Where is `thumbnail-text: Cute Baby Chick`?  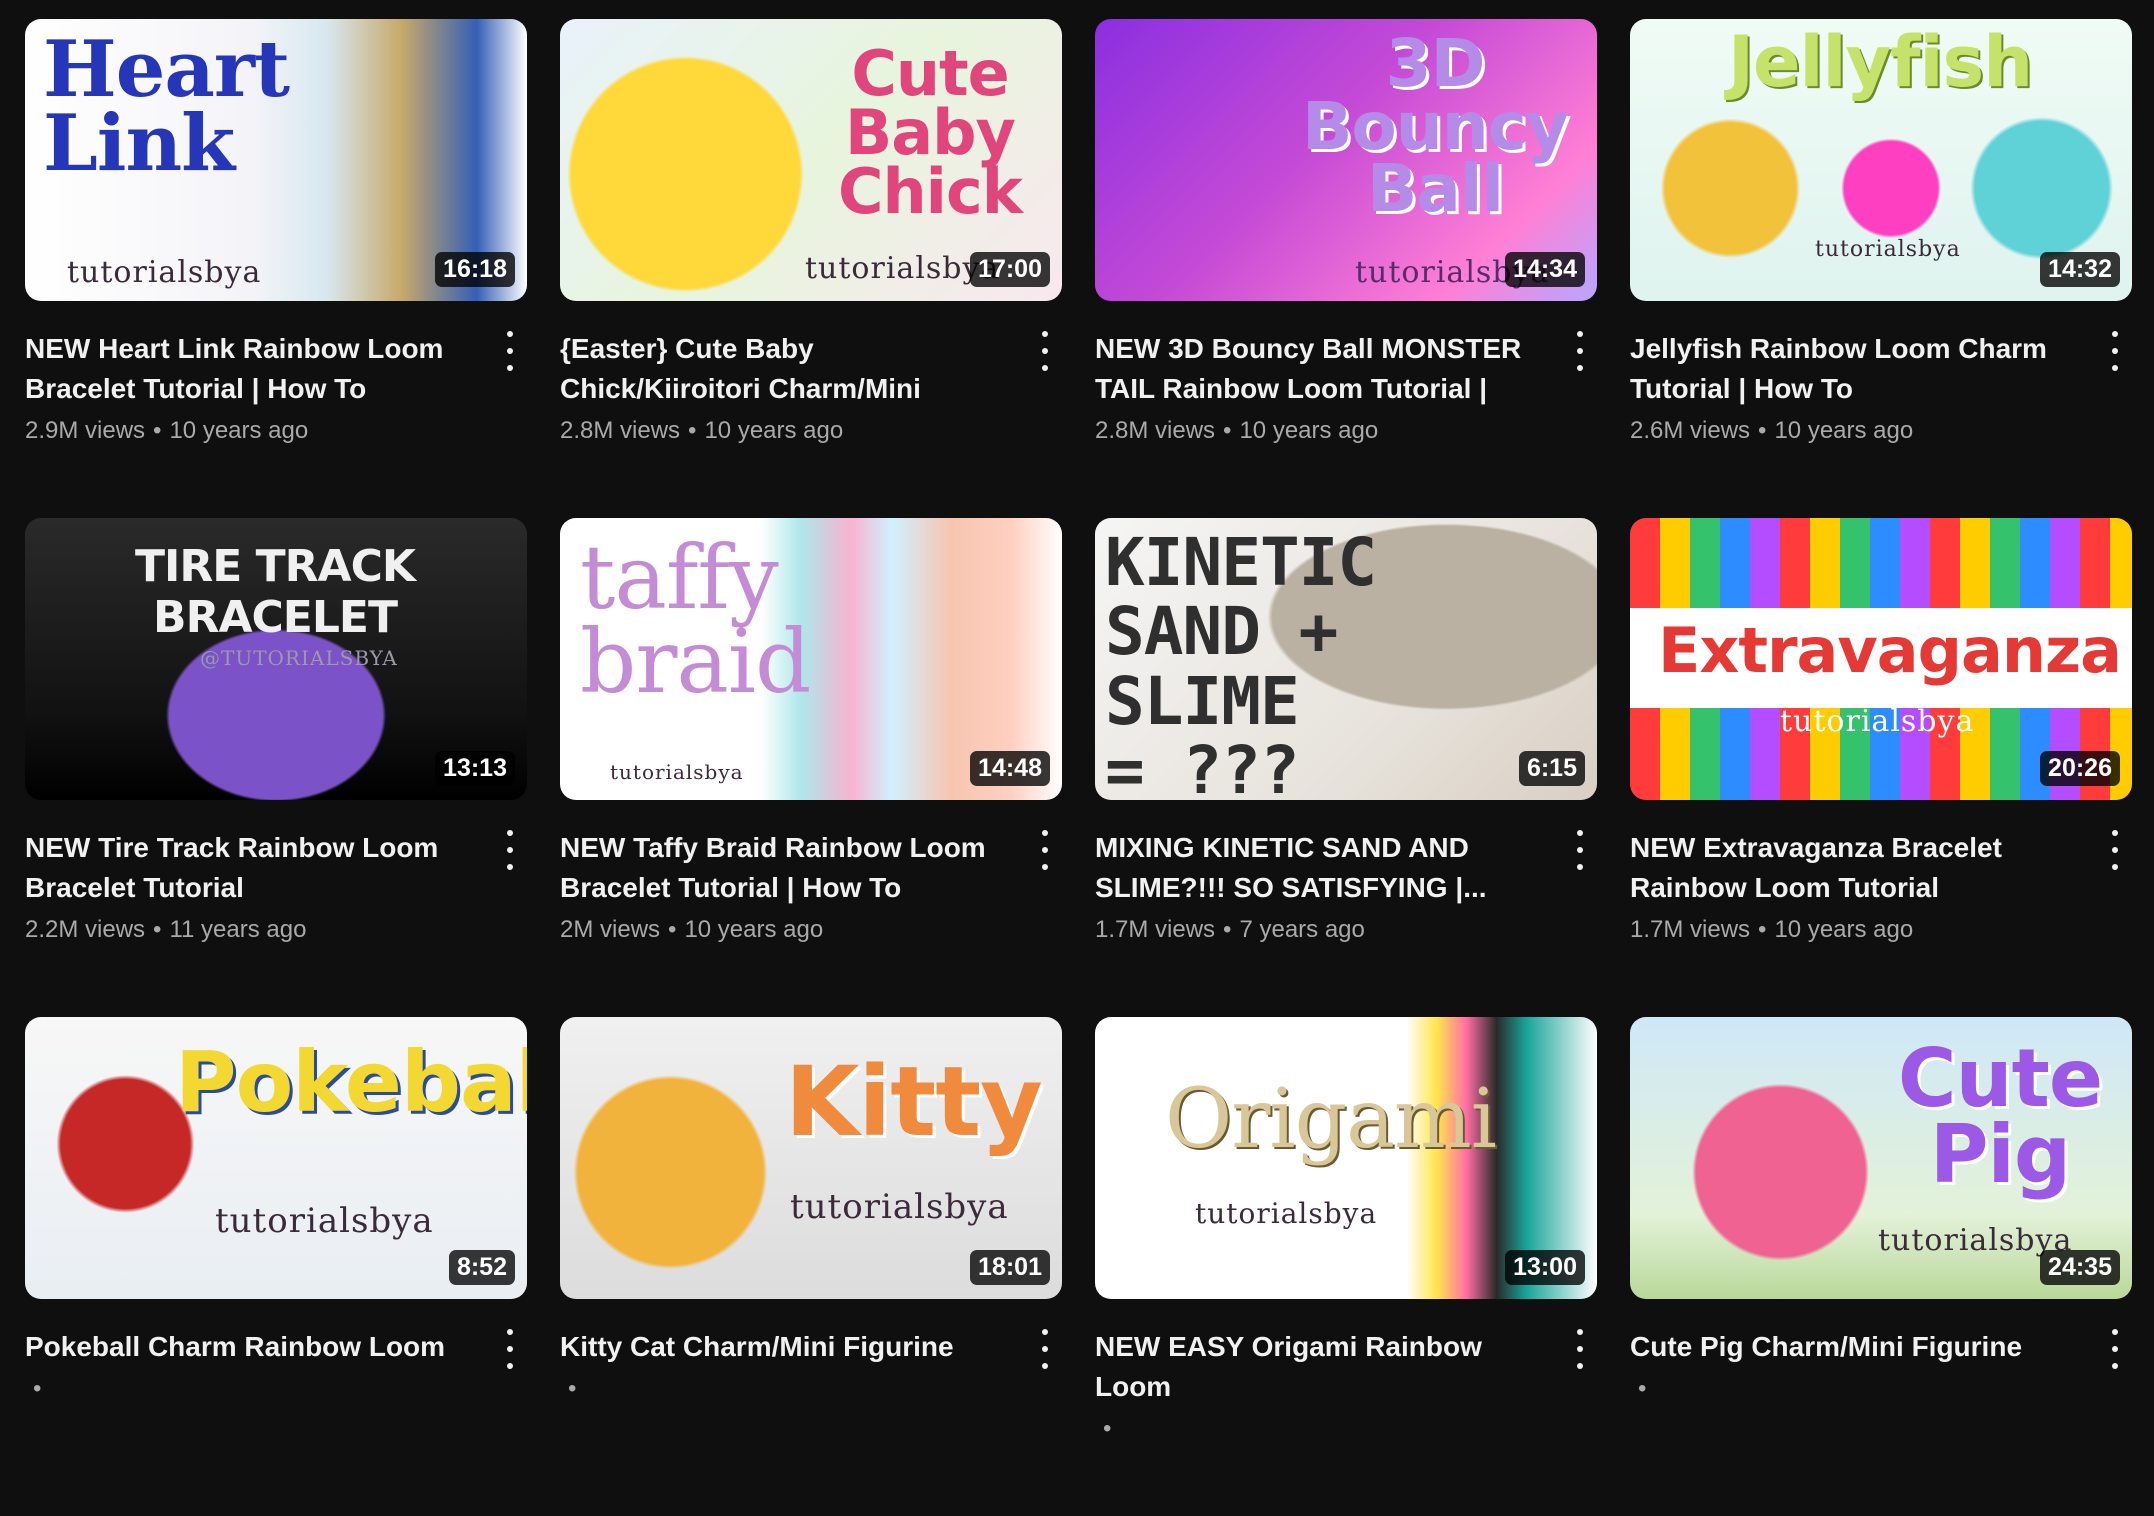 thumbnail-text: Cute Baby Chick is located at coordinates (930, 132).